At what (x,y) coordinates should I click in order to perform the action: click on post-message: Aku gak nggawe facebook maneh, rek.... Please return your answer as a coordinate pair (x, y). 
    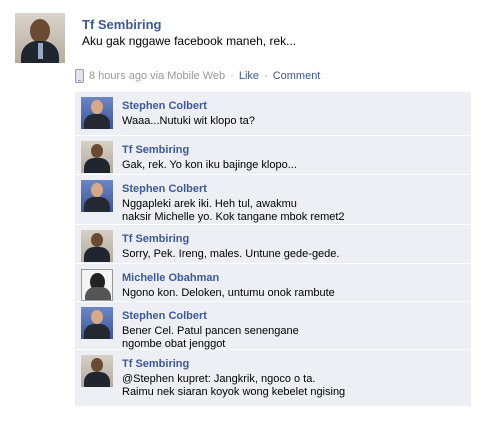
    Looking at the image, I should click on (189, 41).